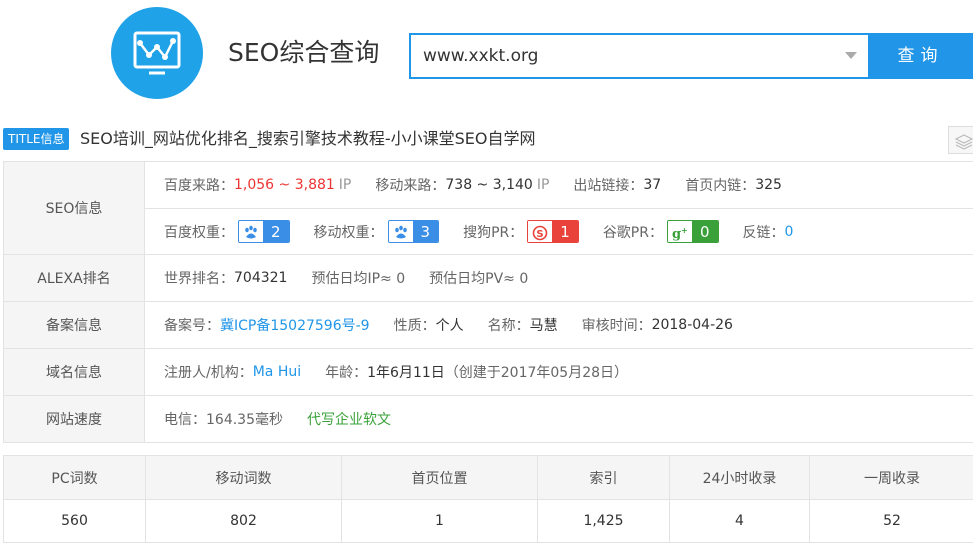 This screenshot has width=973, height=548. Describe the element at coordinates (768, 185) in the screenshot. I see `inlinks-value: 325` at that location.